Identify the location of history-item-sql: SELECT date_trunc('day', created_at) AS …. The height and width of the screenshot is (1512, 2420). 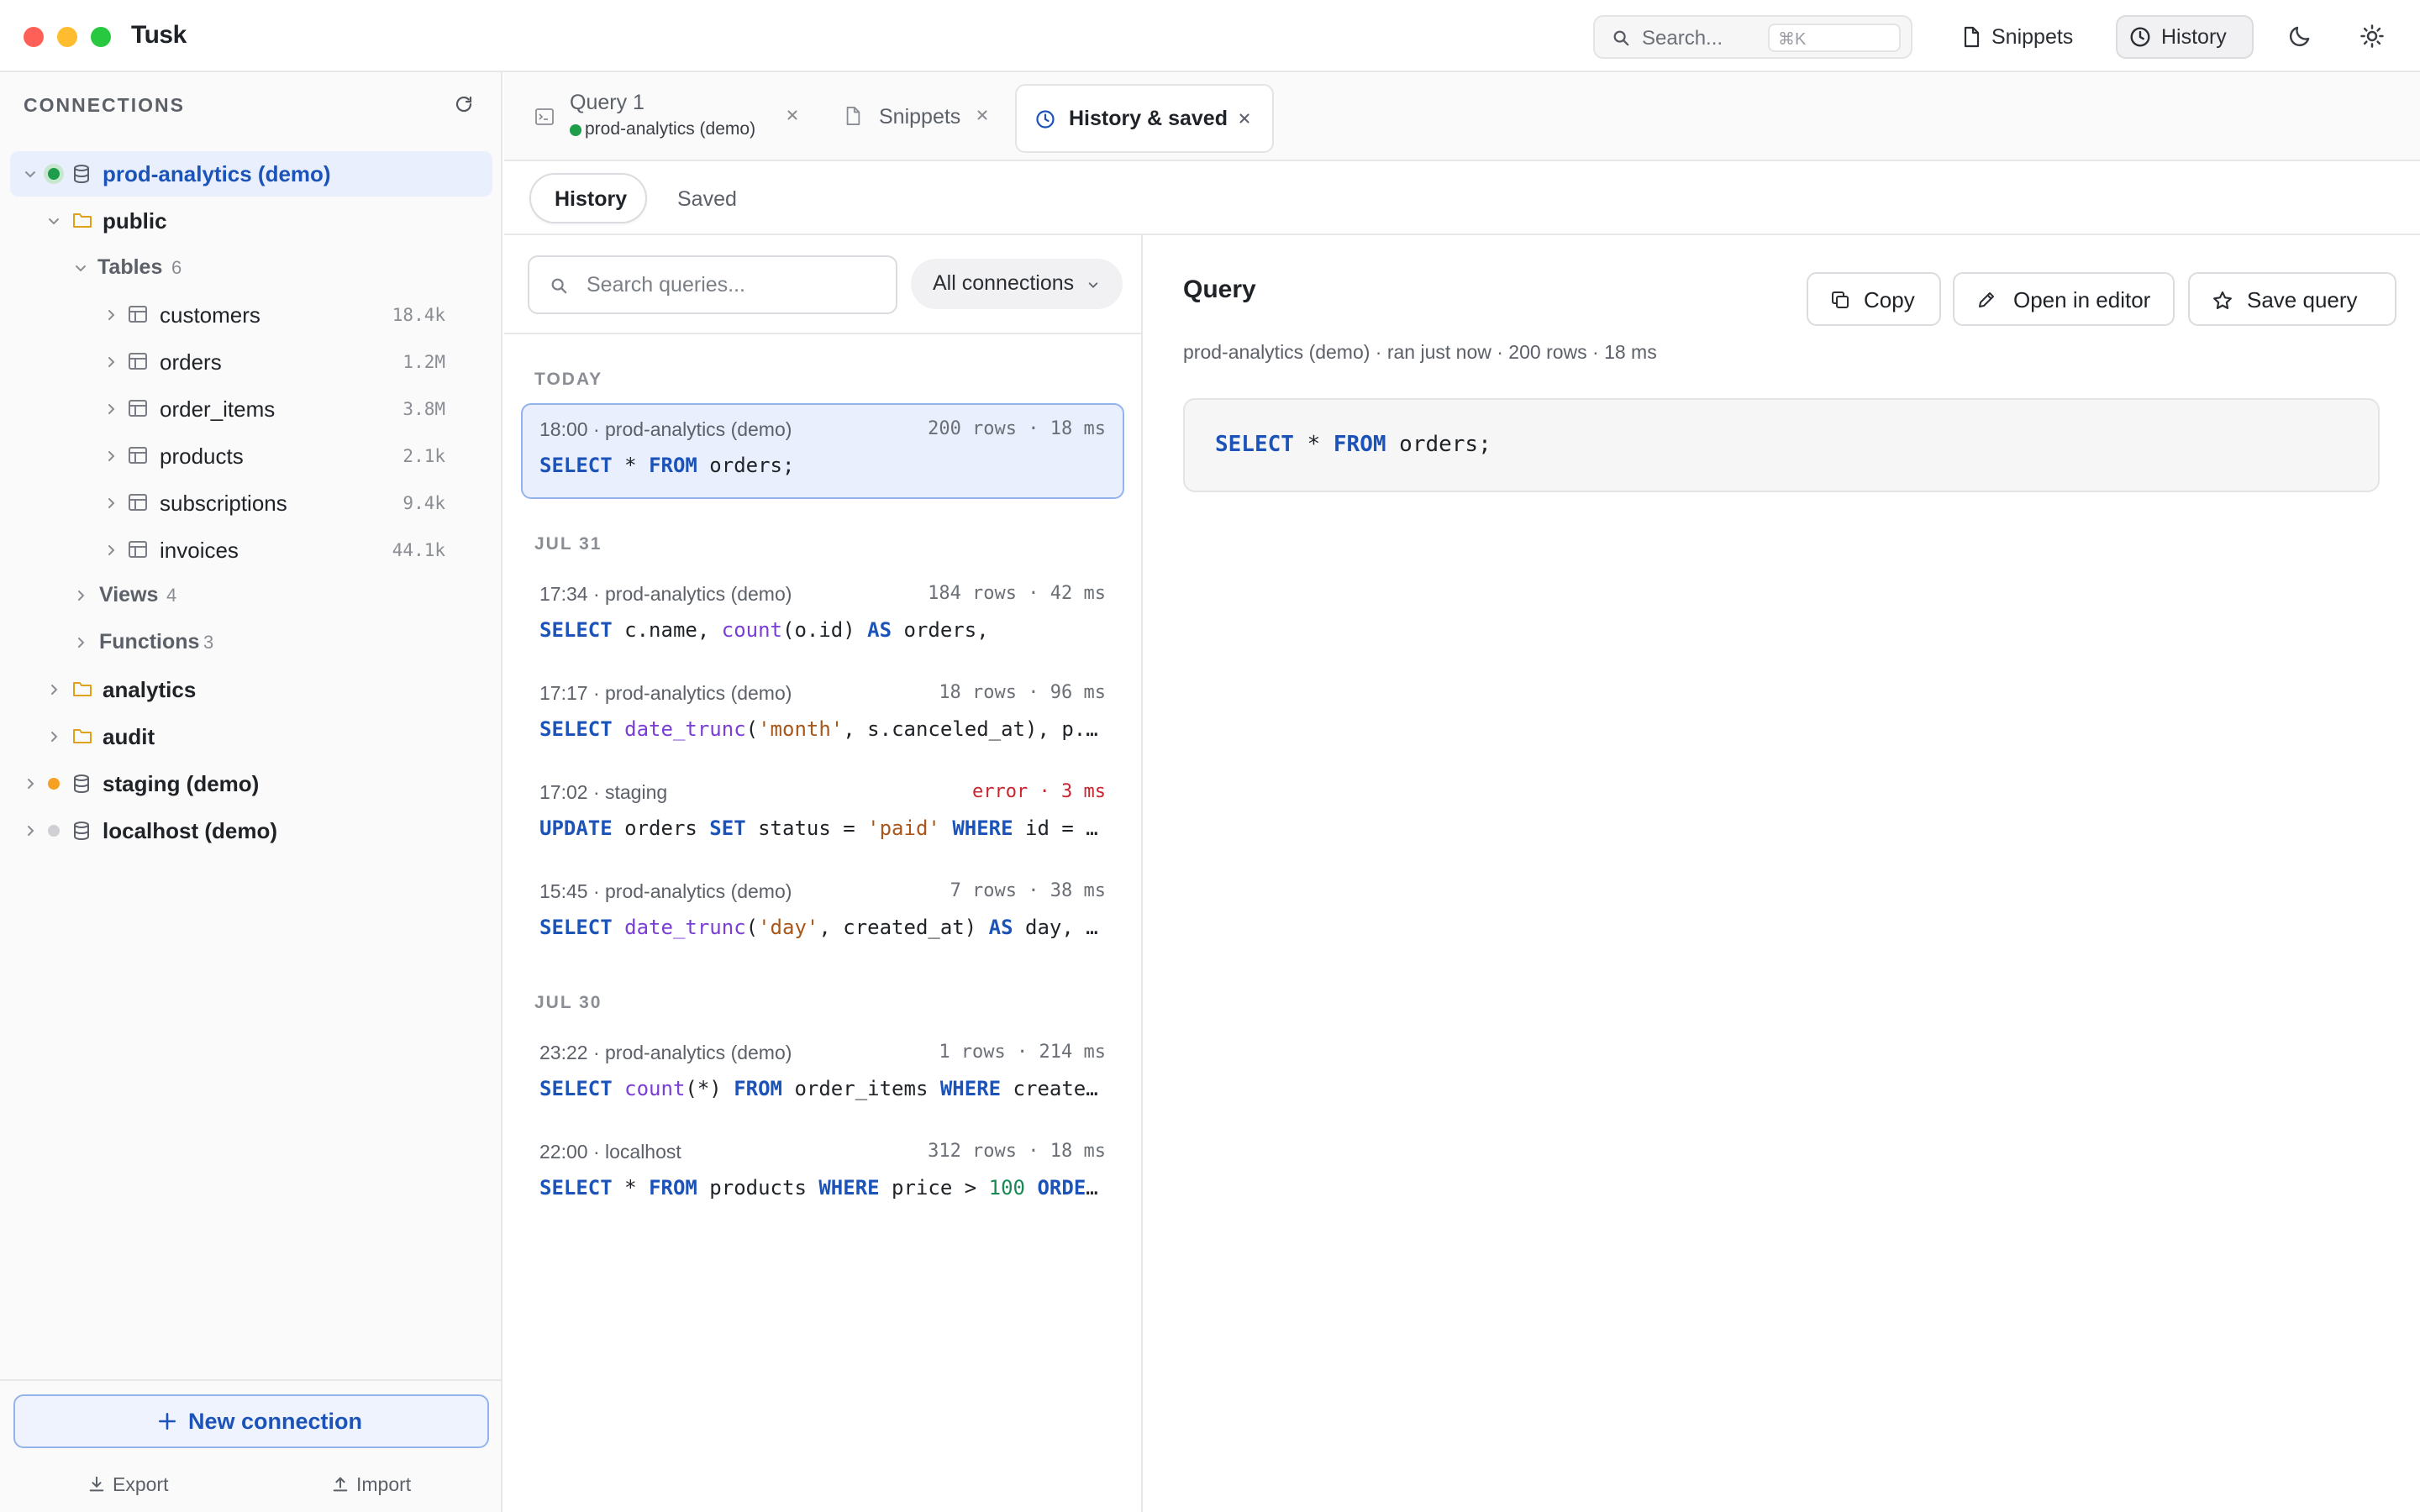
(820, 927).